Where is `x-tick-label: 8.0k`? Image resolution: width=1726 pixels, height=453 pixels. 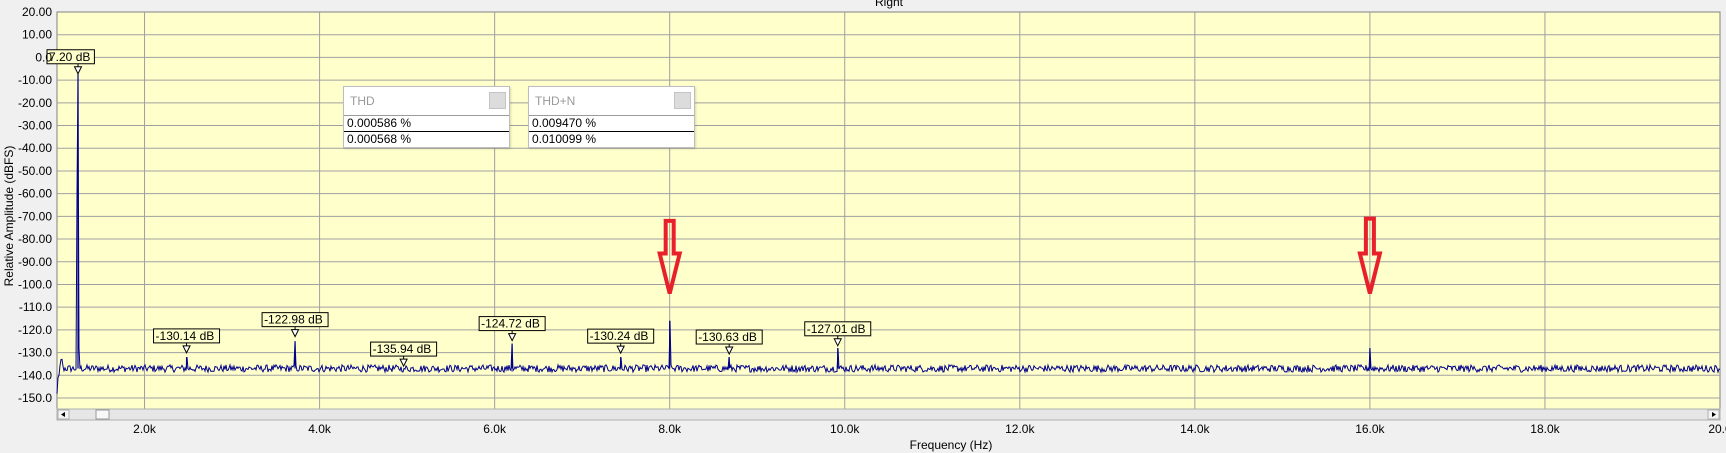 x-tick-label: 8.0k is located at coordinates (670, 429).